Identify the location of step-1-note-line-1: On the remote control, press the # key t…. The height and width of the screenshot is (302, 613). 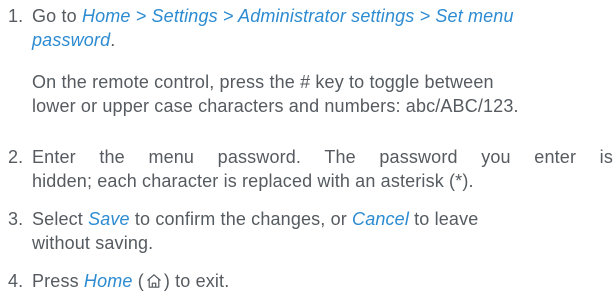
(263, 82).